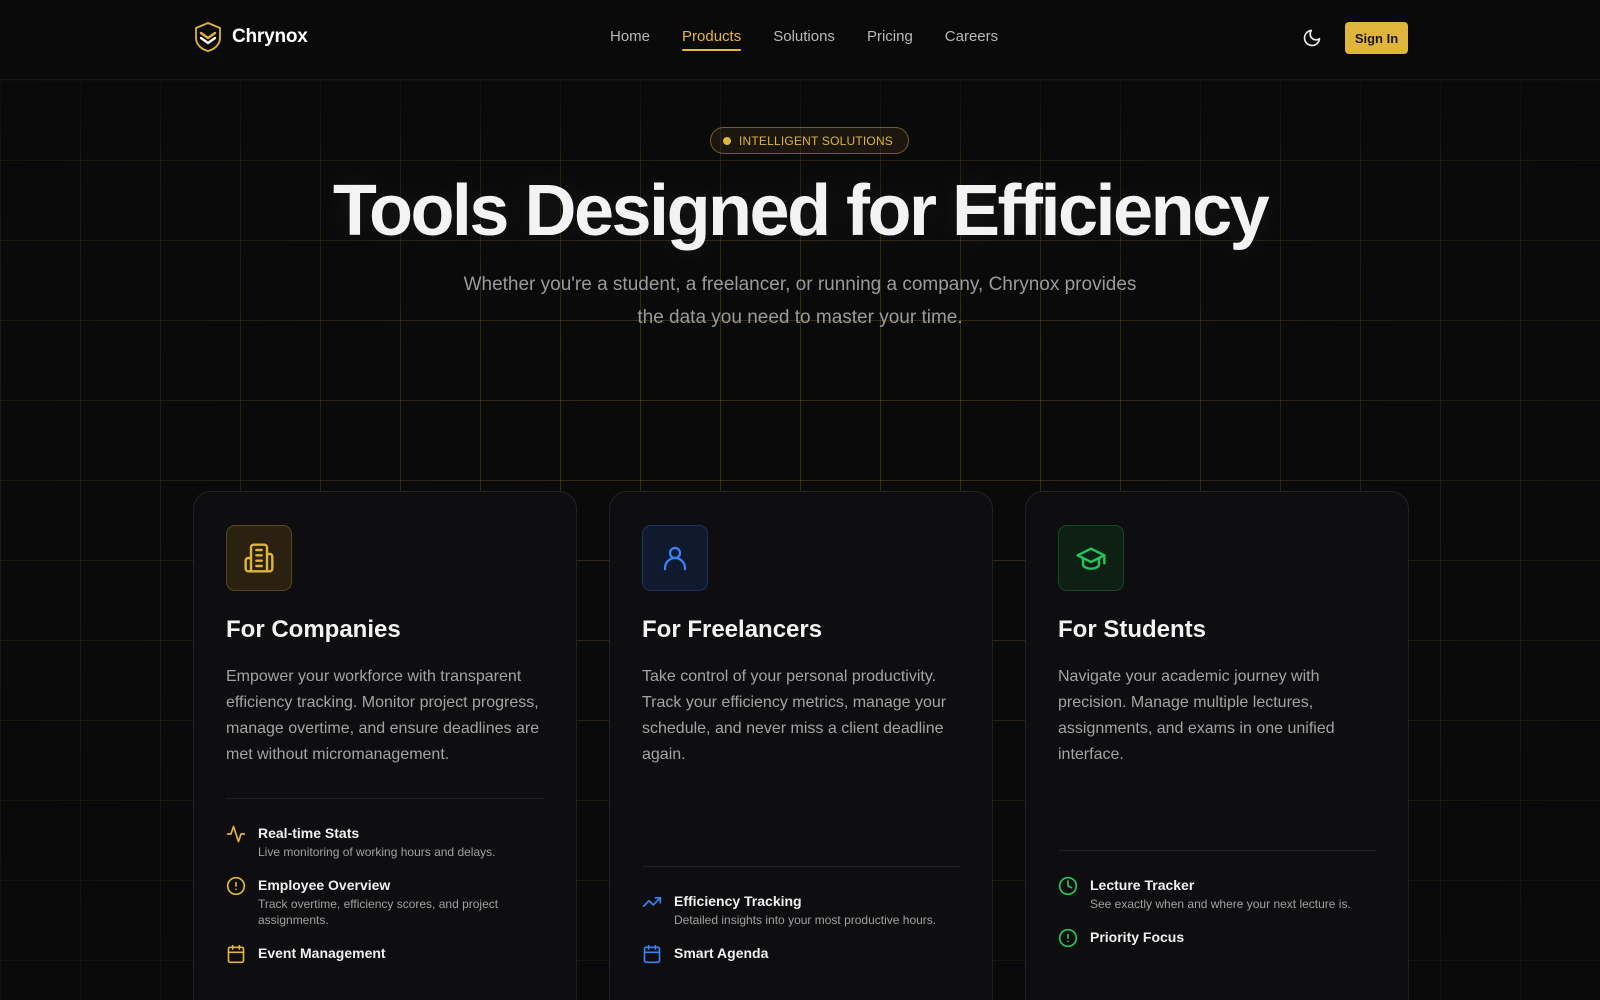  I want to click on brand-name: Chrynox, so click(270, 36).